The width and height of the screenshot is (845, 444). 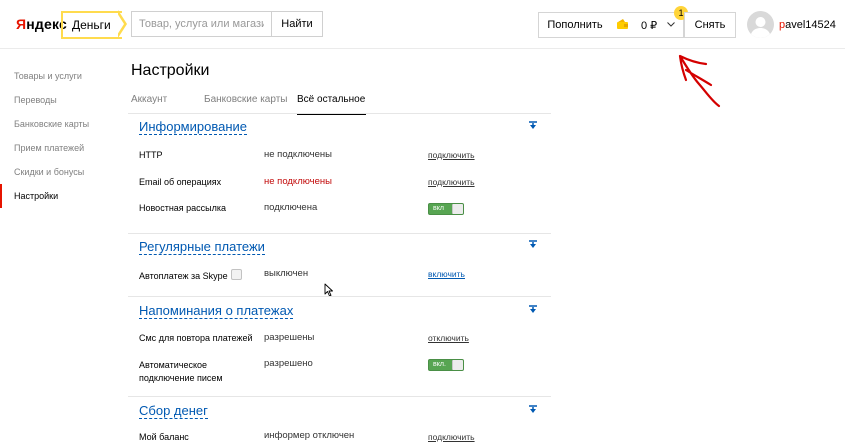 I want to click on section-title-informing: Информирование, so click(x=193, y=127).